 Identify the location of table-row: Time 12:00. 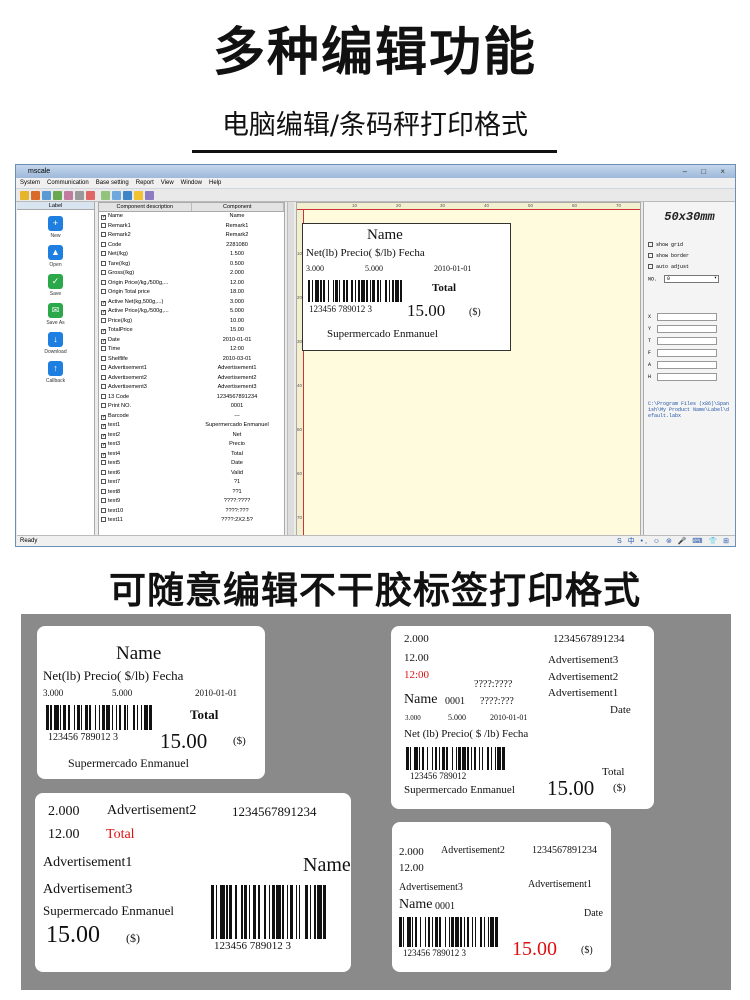
(191, 350).